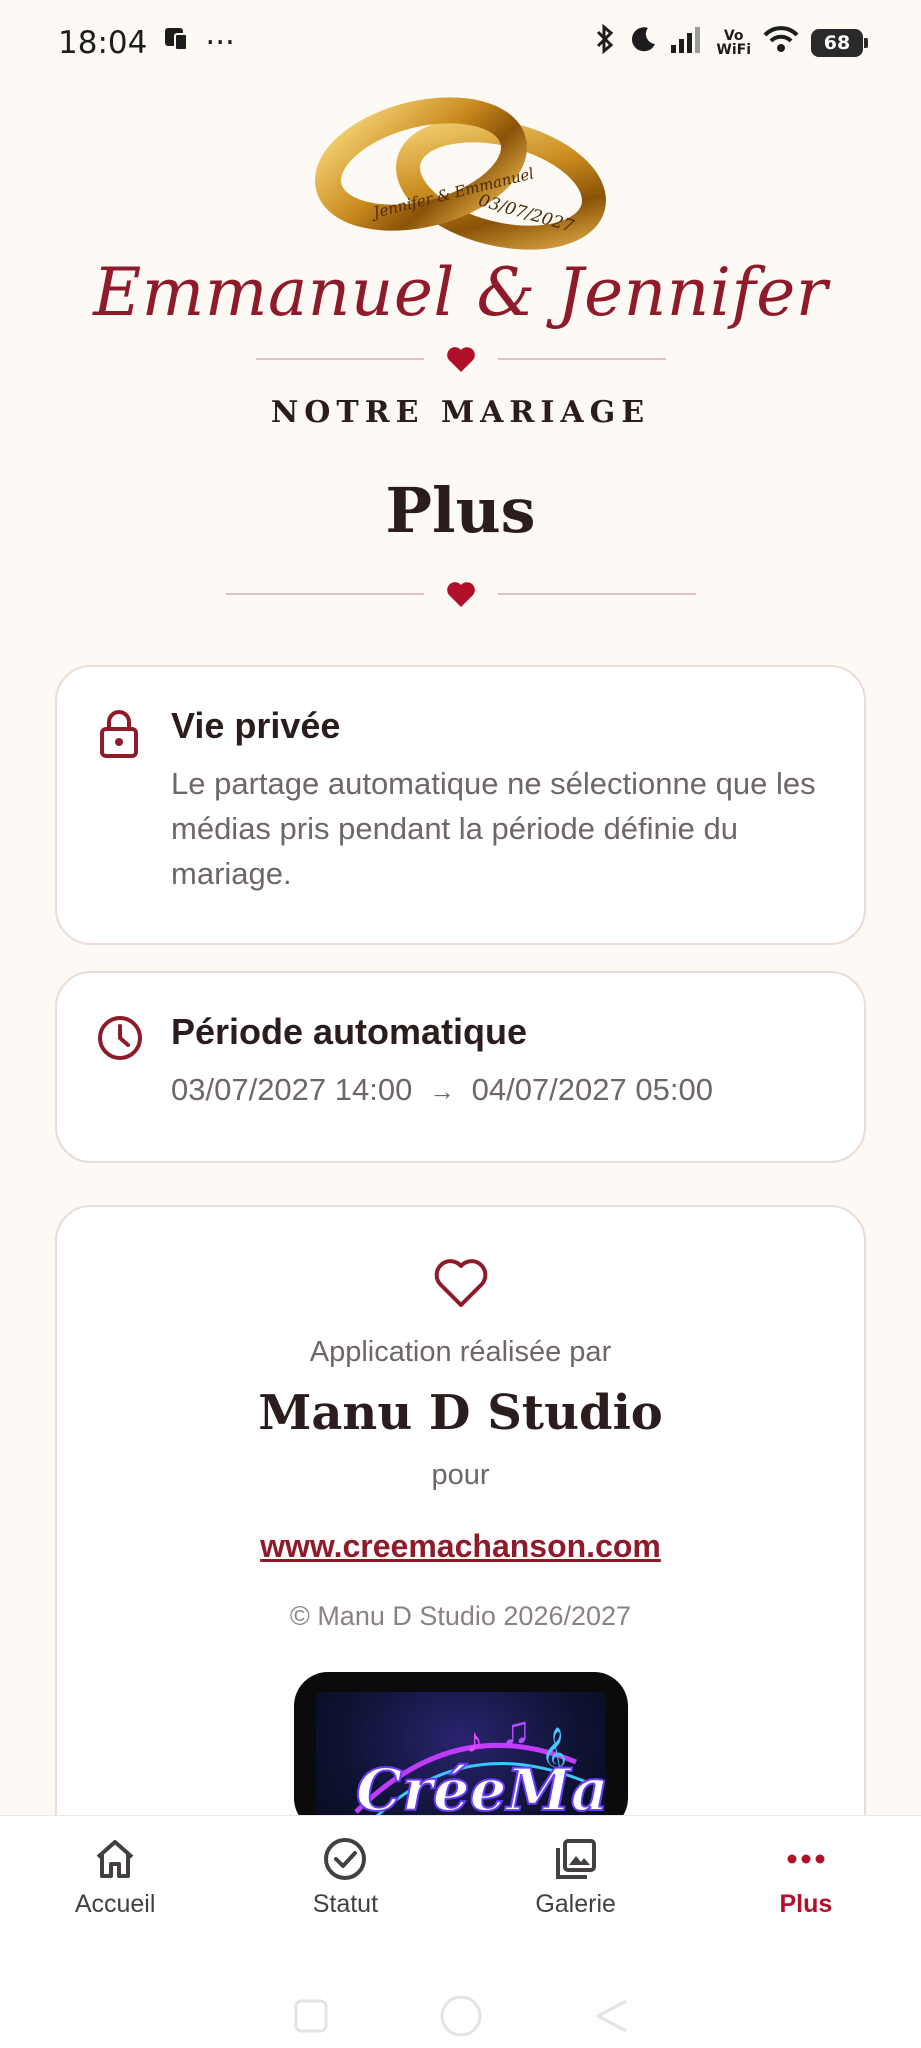  What do you see at coordinates (781, 43) in the screenshot?
I see `wifi-icon` at bounding box center [781, 43].